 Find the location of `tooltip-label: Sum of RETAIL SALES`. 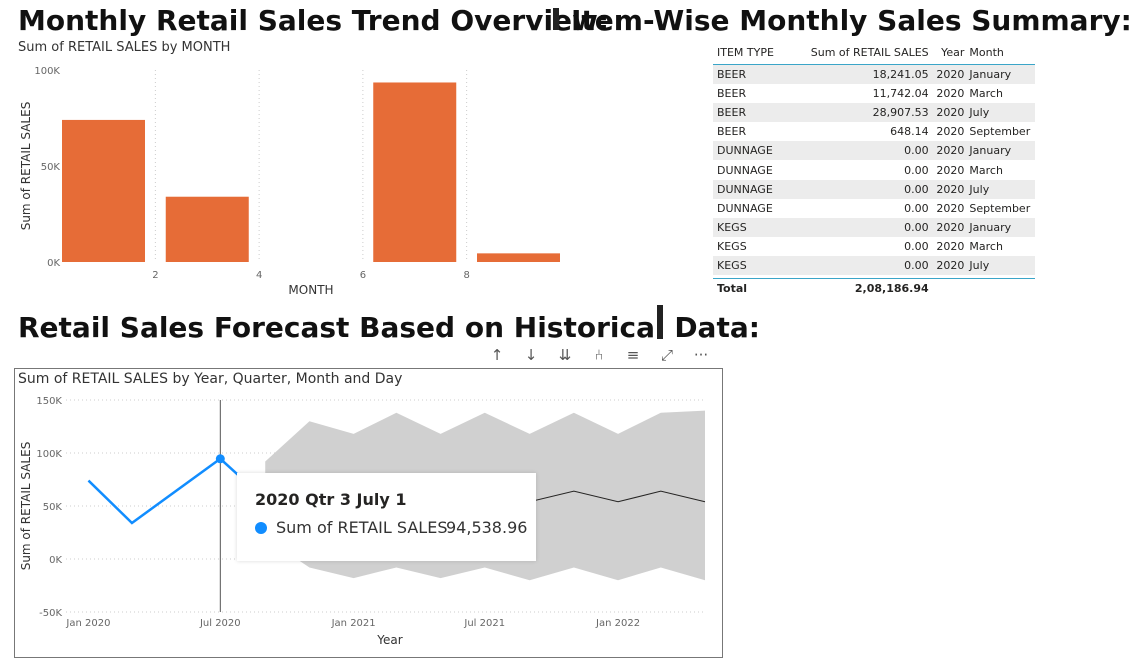

tooltip-label: Sum of RETAIL SALES is located at coordinates (362, 527).